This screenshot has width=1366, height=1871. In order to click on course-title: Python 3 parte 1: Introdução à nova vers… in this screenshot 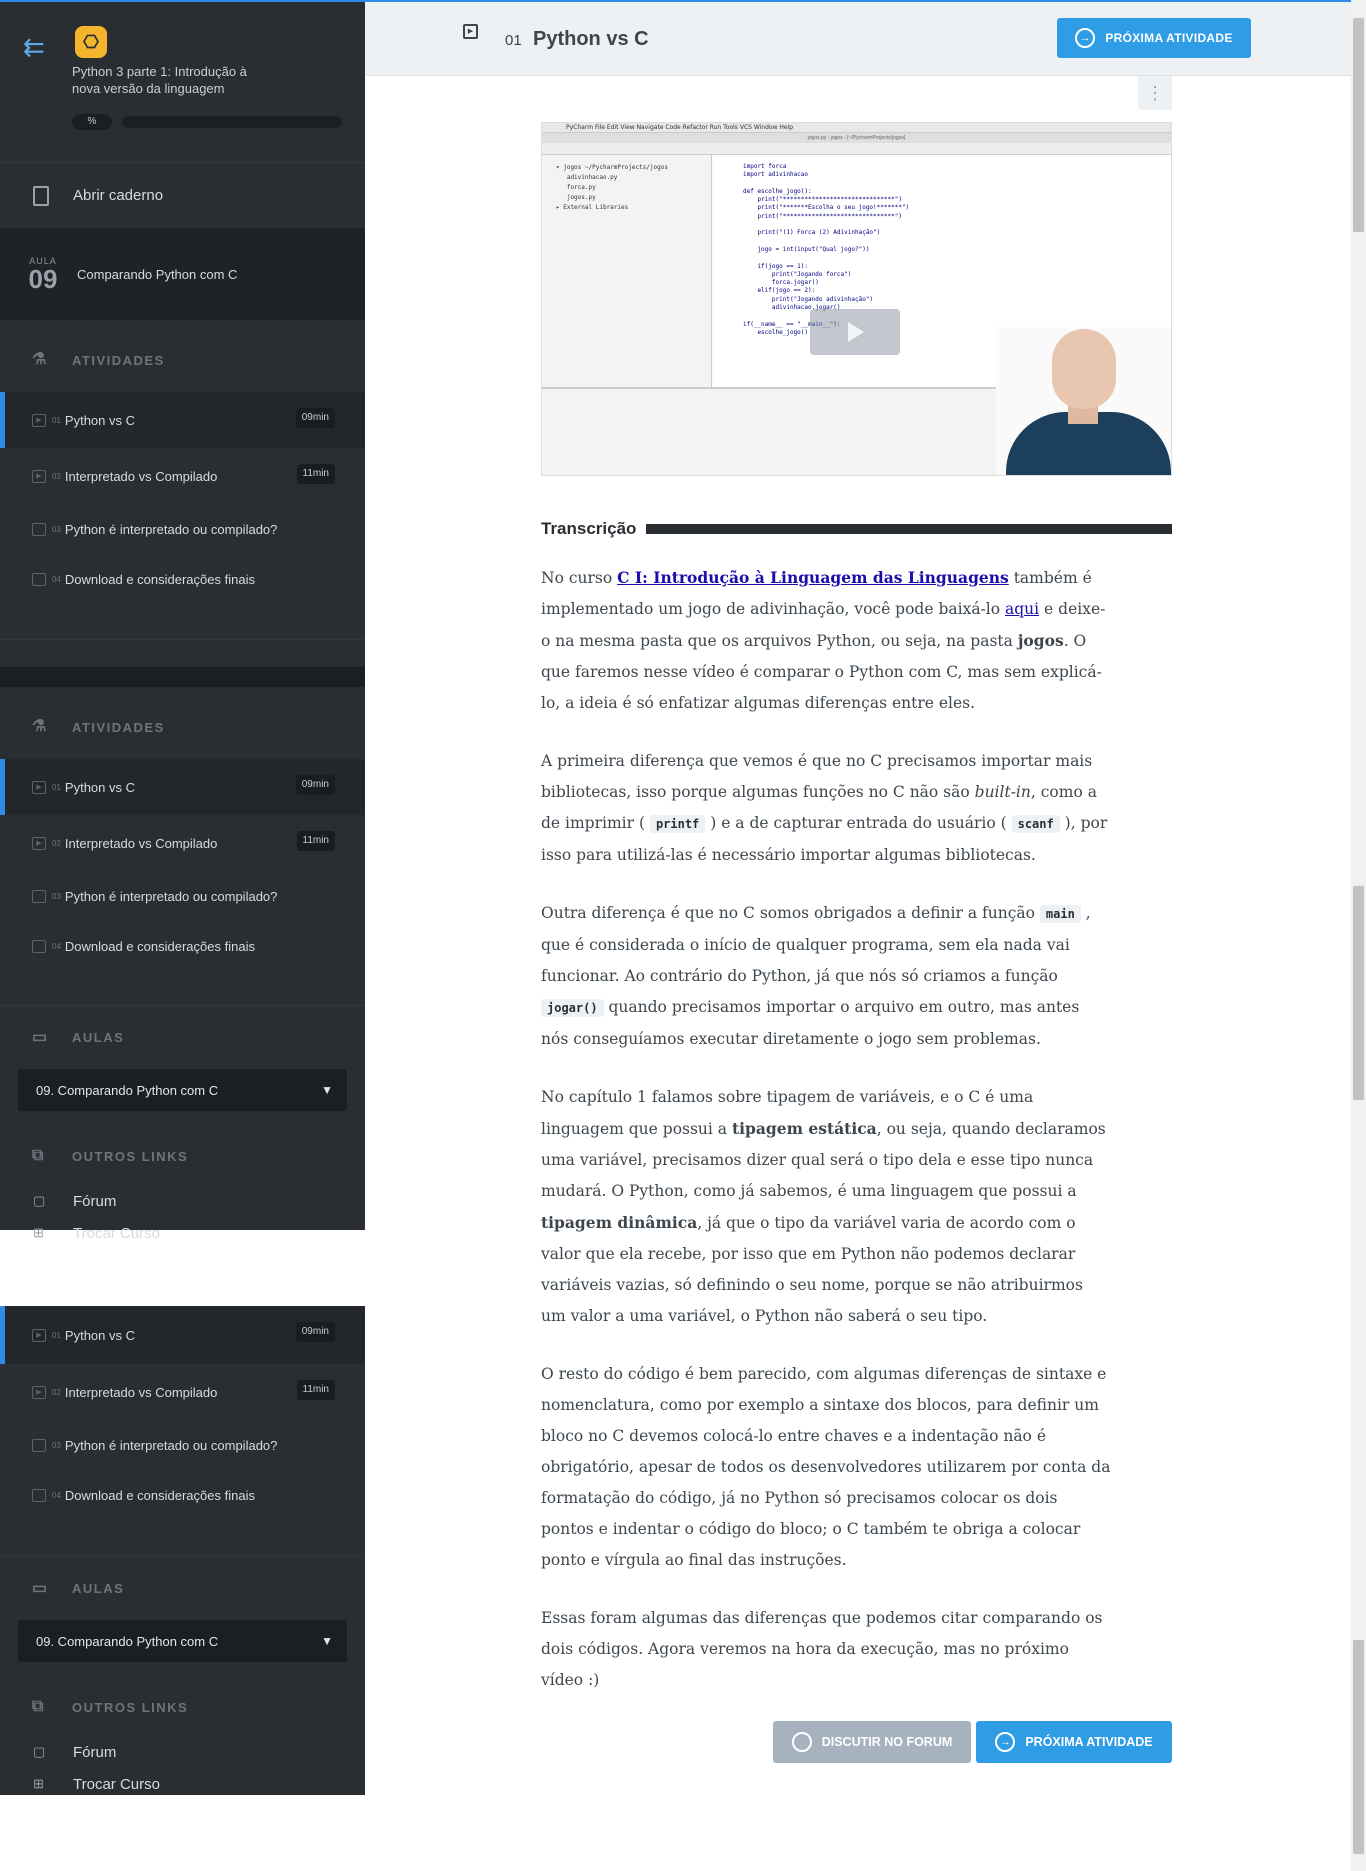, I will do `click(172, 80)`.